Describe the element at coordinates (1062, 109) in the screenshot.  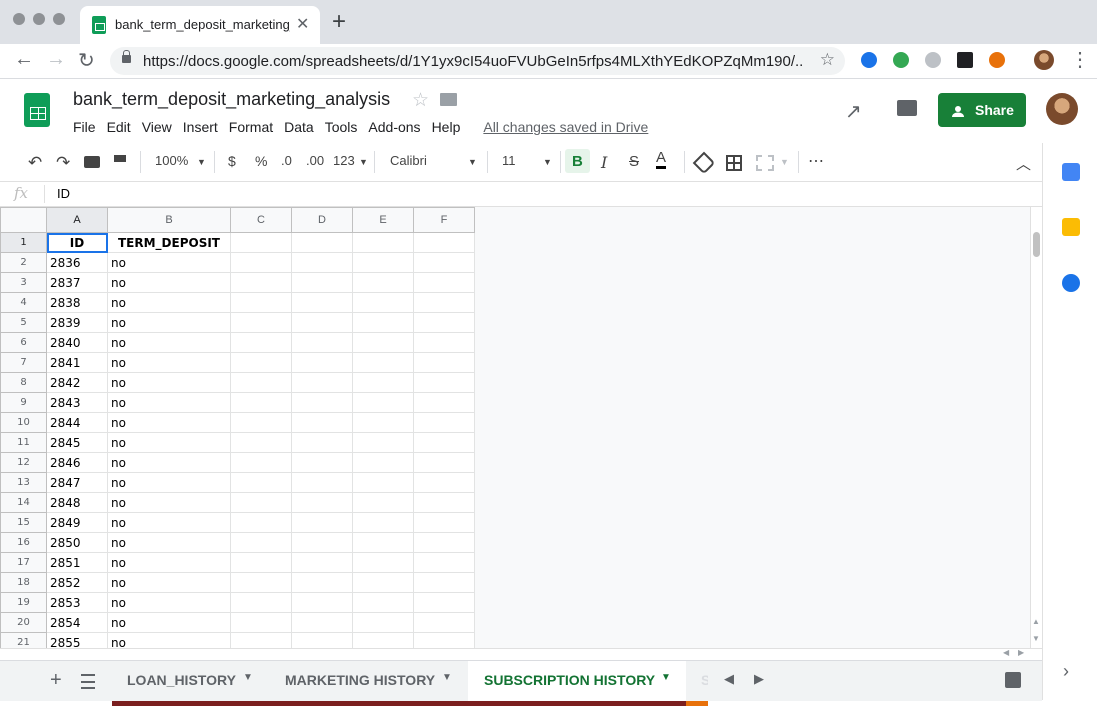
I see `user-avatar` at that location.